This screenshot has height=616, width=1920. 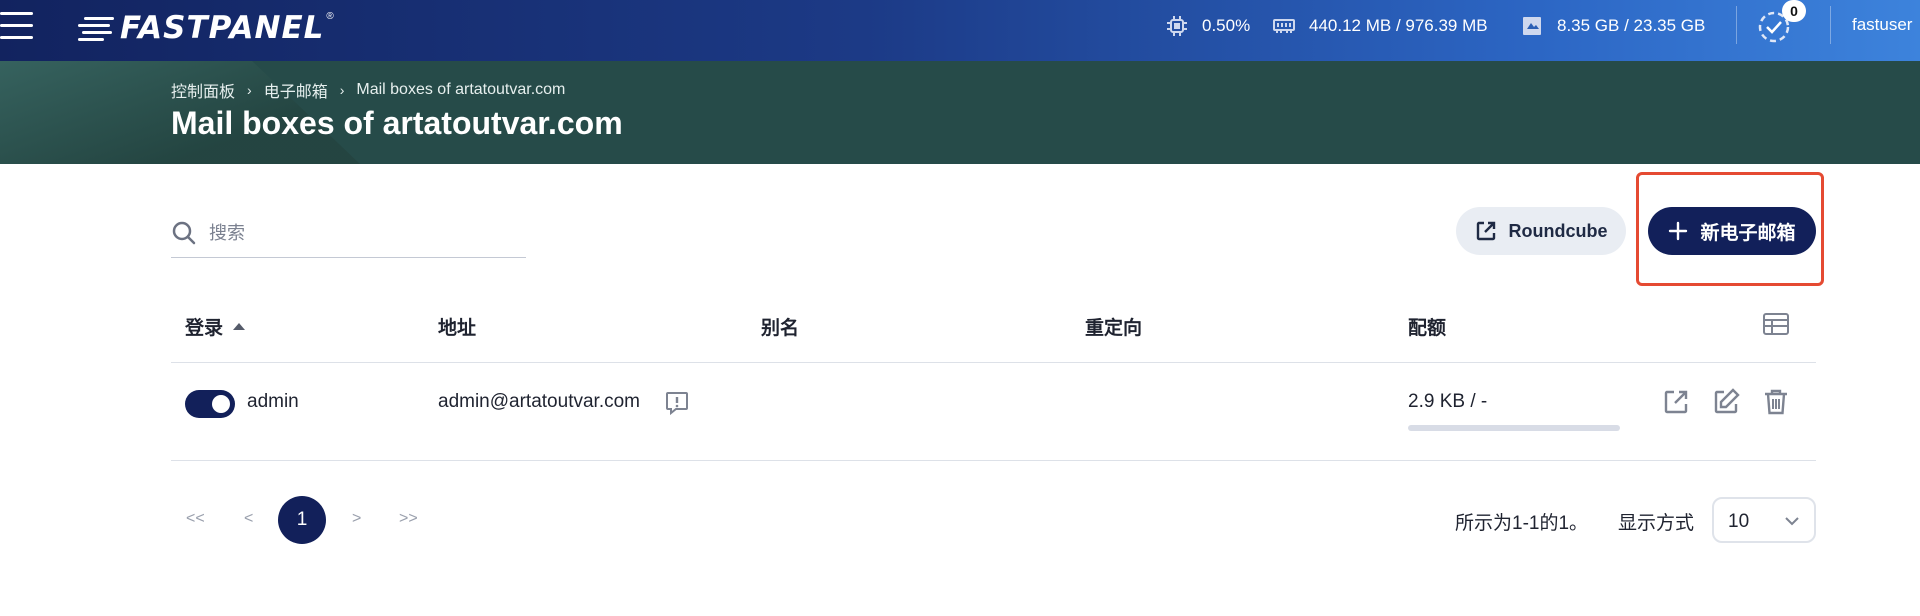 What do you see at coordinates (1726, 402) in the screenshot?
I see `edit-icon` at bounding box center [1726, 402].